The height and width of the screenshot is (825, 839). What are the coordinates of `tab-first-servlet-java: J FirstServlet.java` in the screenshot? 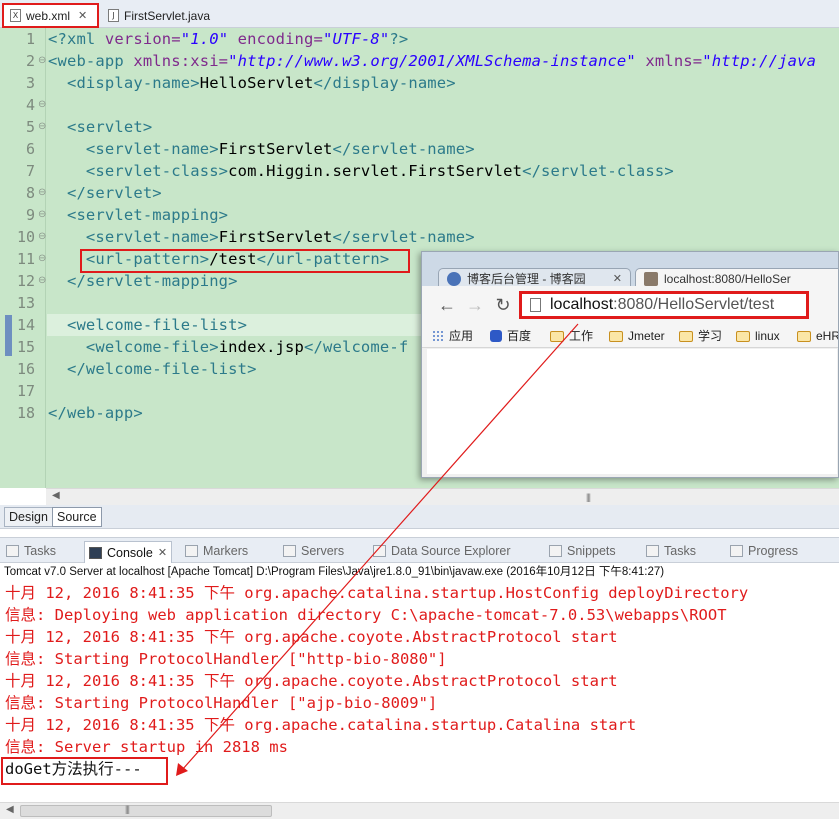 It's located at (158, 15).